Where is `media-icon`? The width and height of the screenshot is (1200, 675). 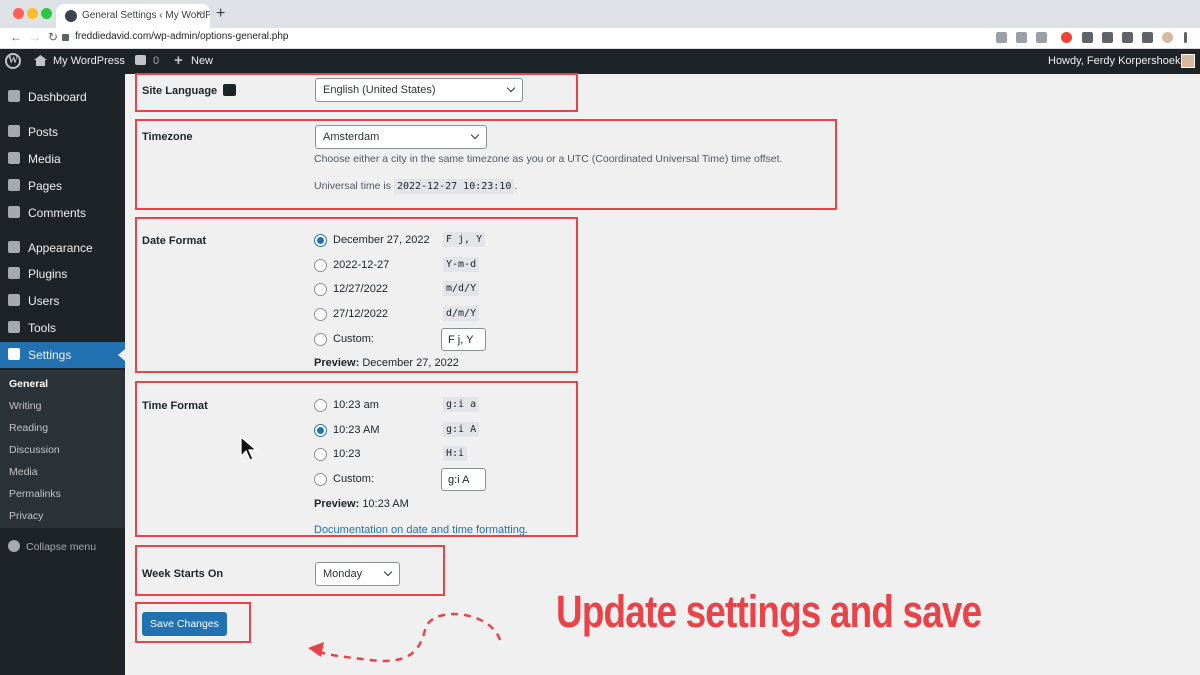
media-icon is located at coordinates (14, 158).